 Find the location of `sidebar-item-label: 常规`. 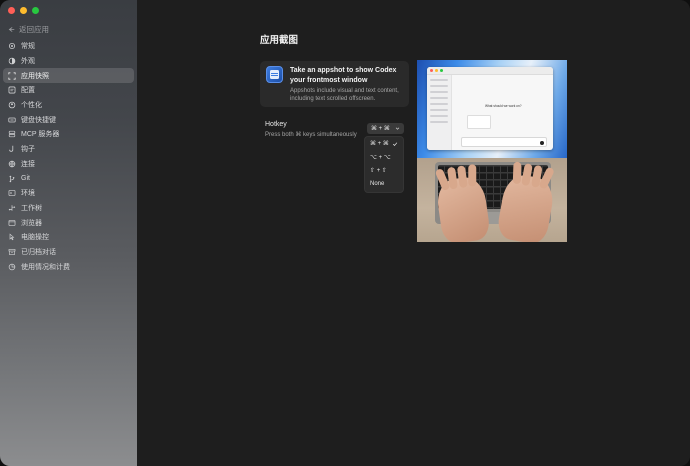

sidebar-item-label: 常规 is located at coordinates (28, 47).